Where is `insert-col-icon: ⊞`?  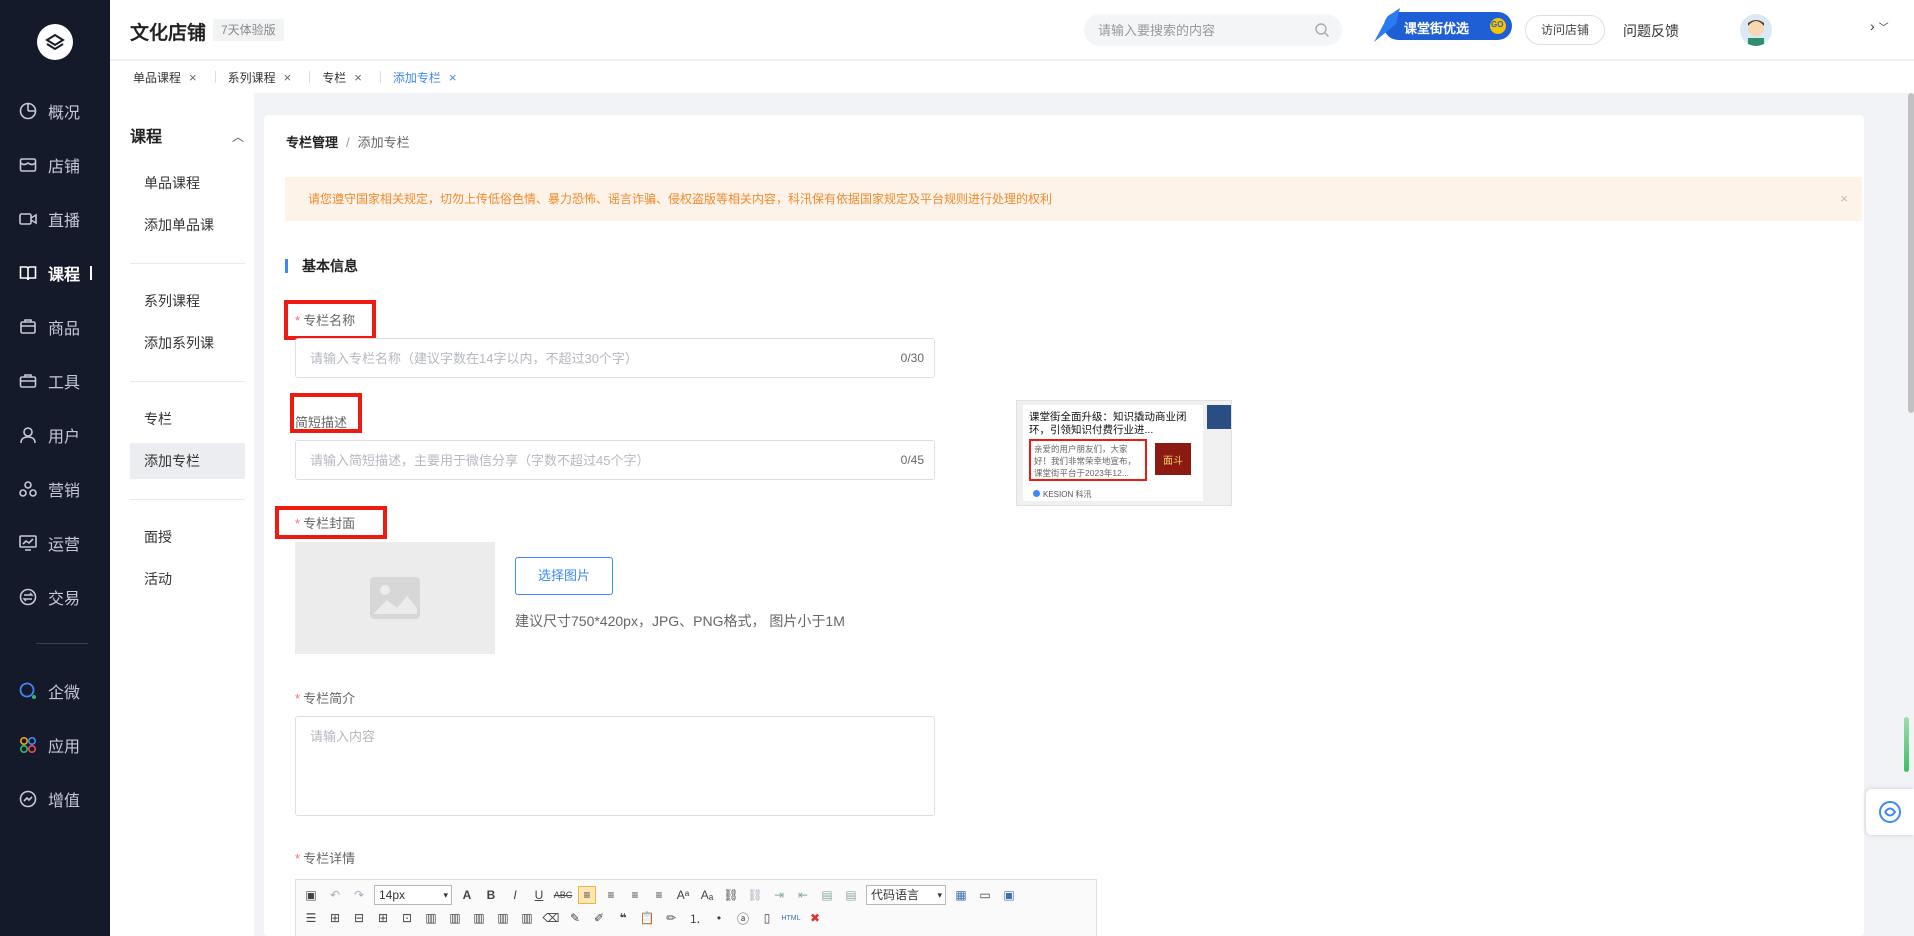
insert-col-icon: ⊞ is located at coordinates (383, 918).